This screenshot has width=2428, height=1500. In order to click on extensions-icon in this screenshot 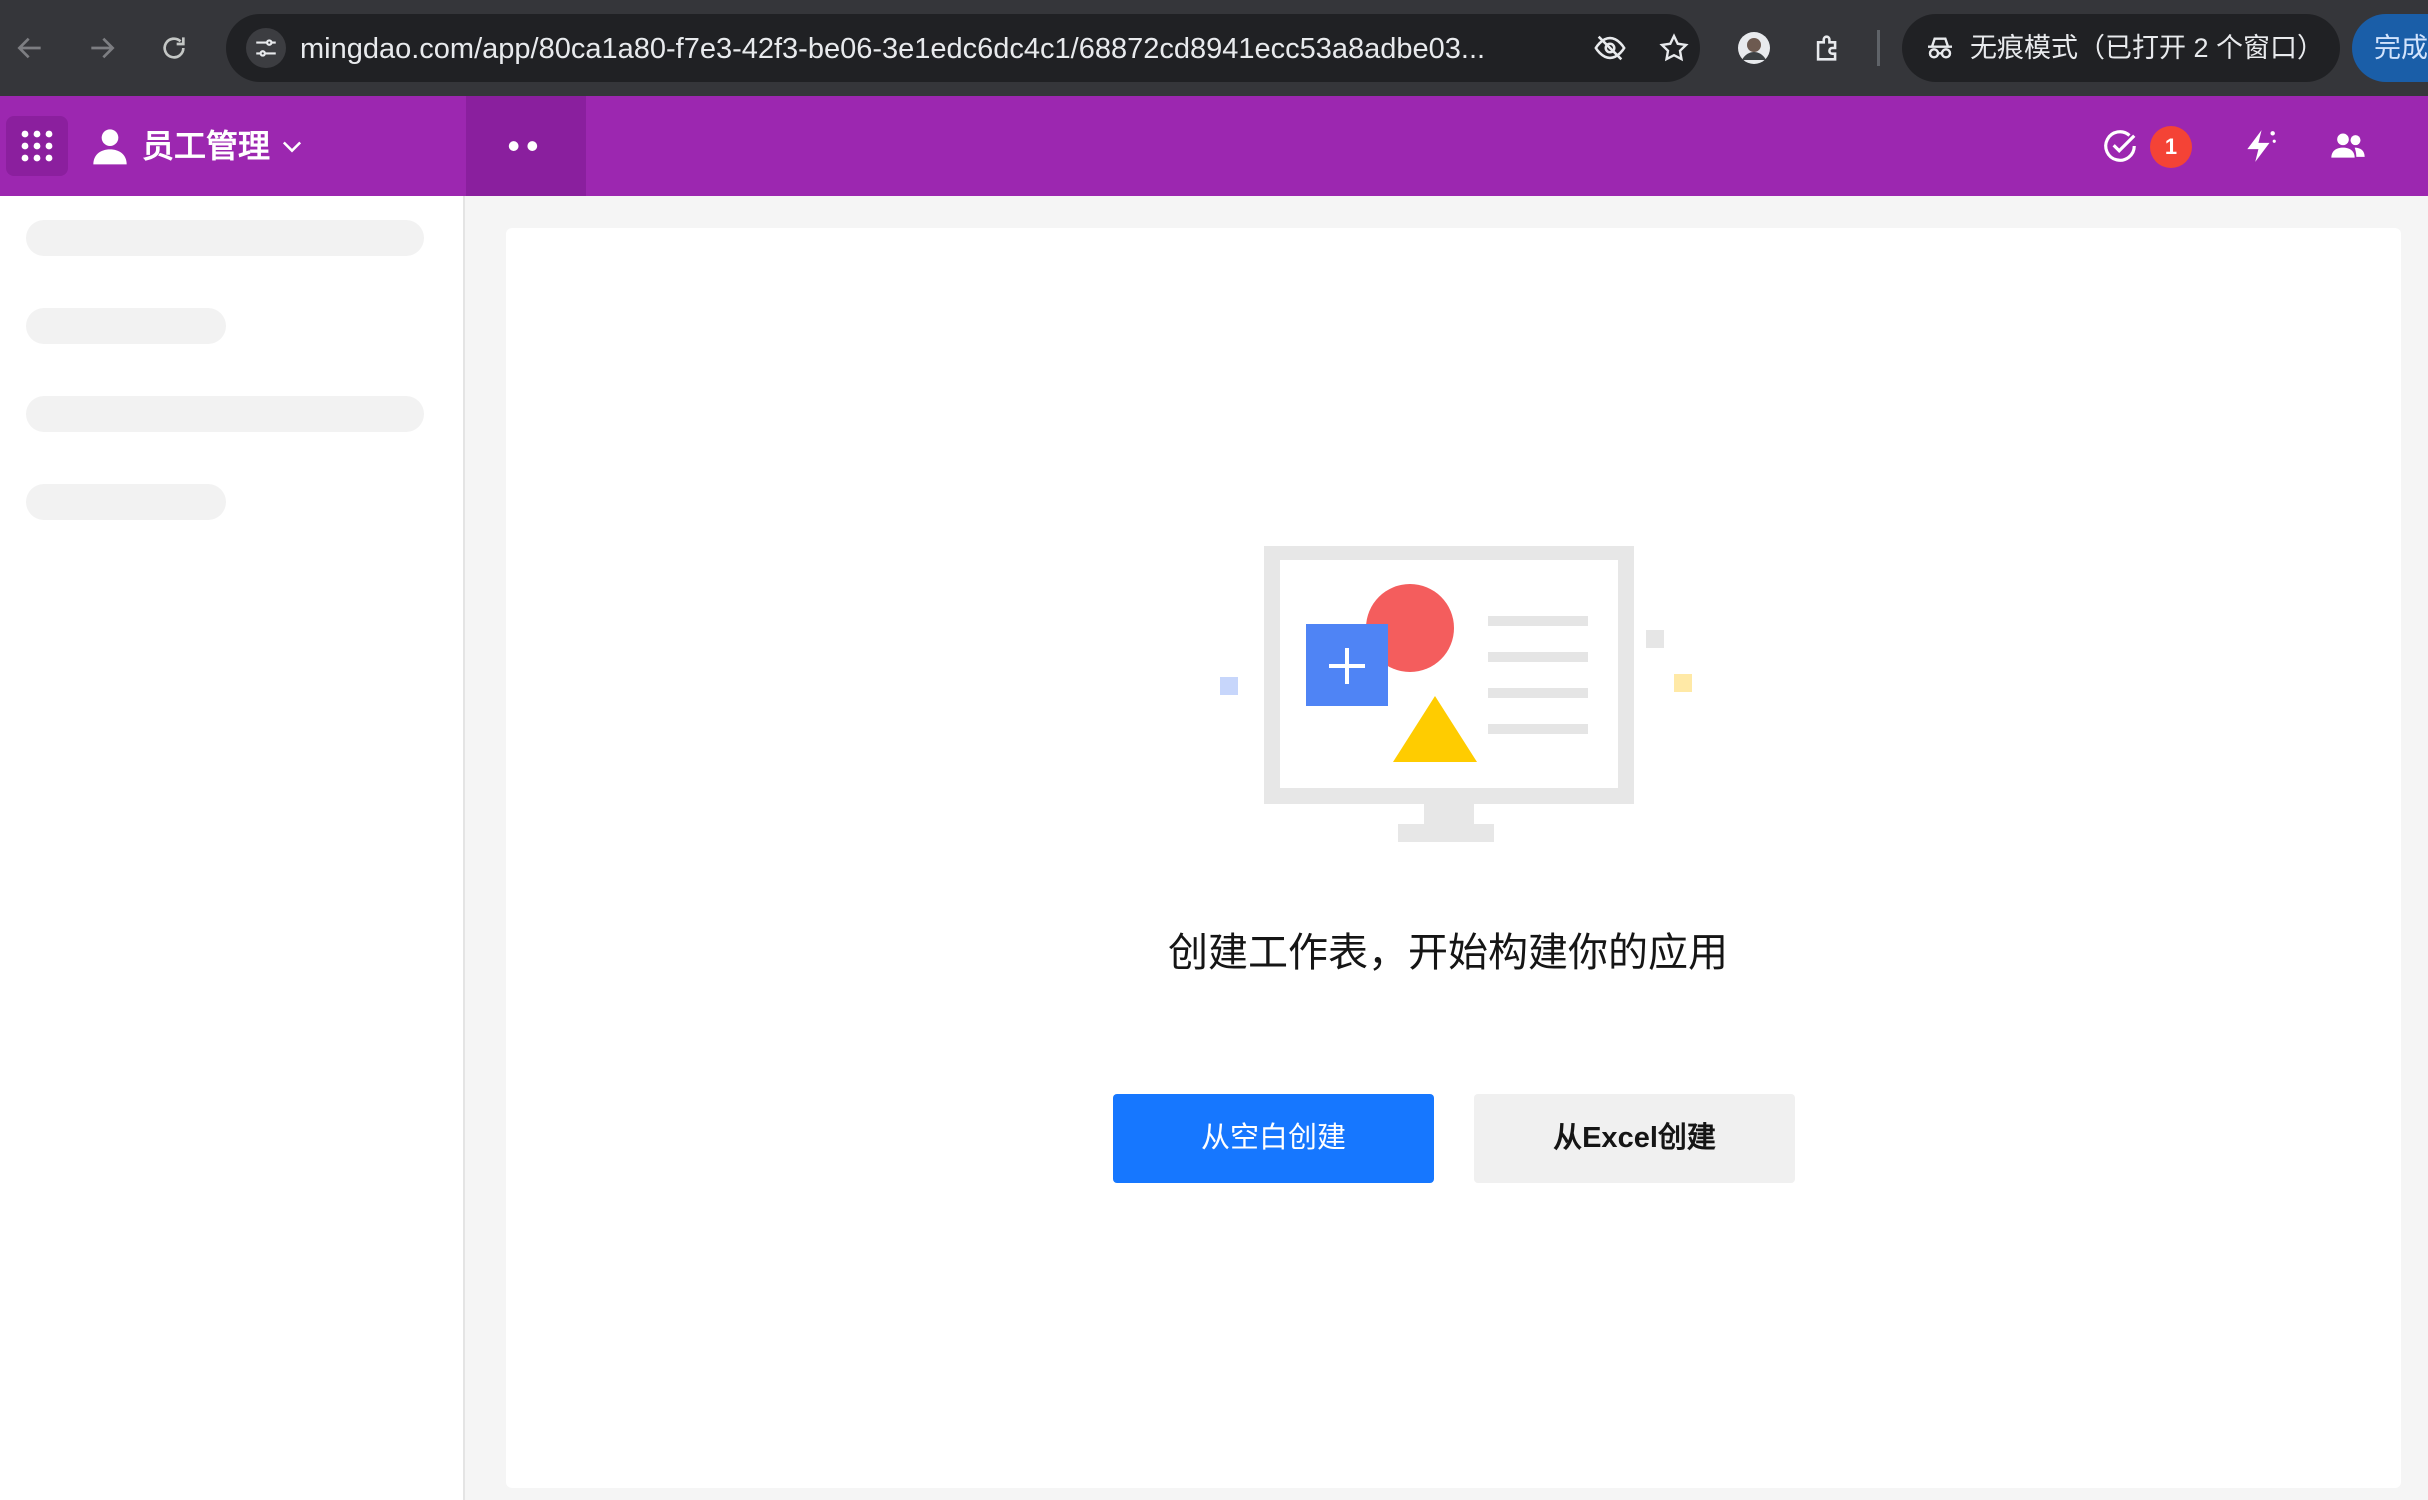, I will do `click(1828, 48)`.